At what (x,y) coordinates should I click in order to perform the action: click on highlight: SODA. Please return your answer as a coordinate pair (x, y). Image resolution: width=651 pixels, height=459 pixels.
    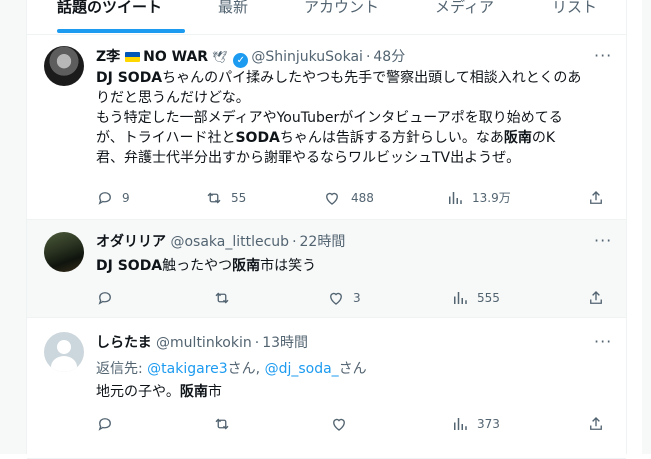
    Looking at the image, I should click on (257, 138).